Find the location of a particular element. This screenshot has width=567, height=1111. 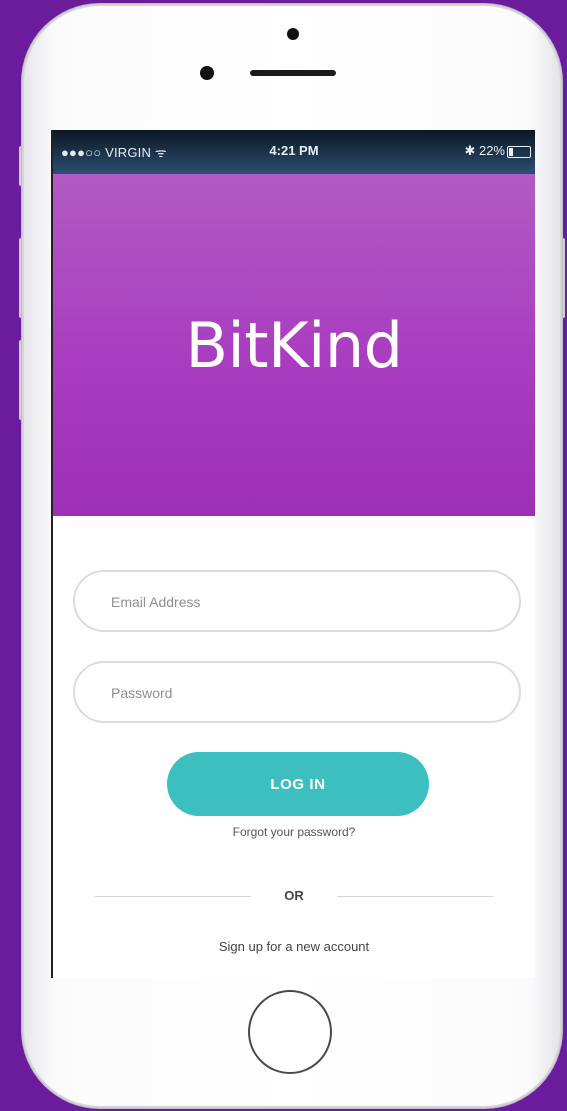

or-divider: OR is located at coordinates (294, 896).